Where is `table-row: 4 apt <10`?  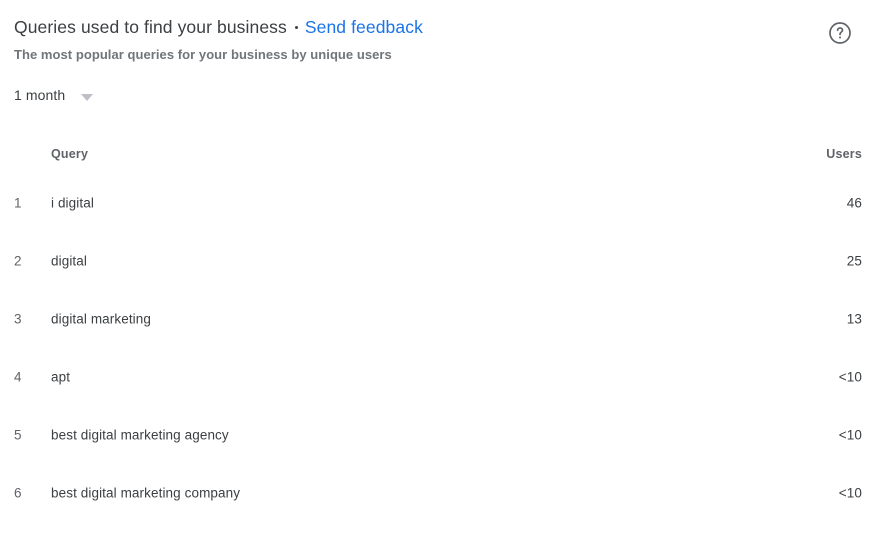 table-row: 4 apt <10 is located at coordinates (442, 377).